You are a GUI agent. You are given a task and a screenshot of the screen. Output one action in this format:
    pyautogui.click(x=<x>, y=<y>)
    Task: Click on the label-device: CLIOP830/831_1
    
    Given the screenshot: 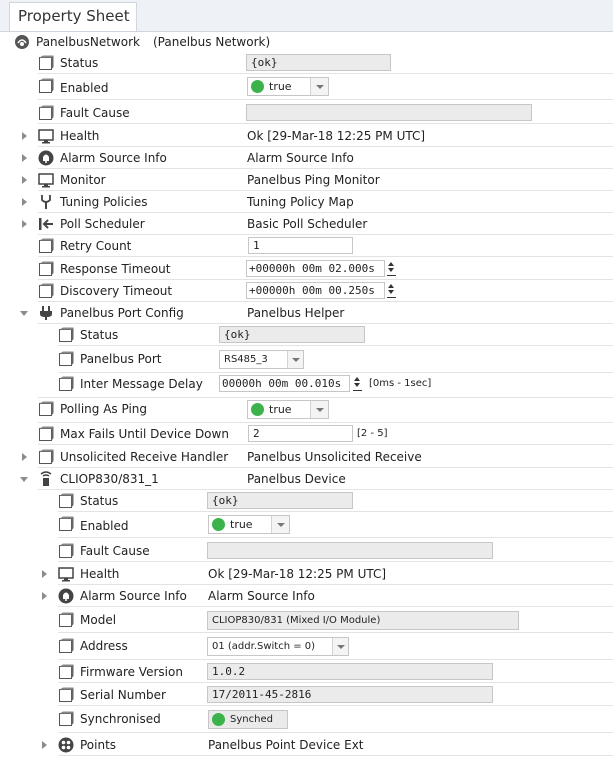 What is the action you would take?
    pyautogui.click(x=109, y=479)
    